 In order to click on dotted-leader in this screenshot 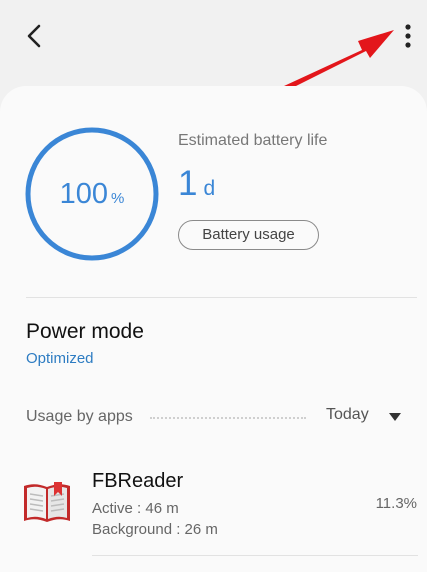, I will do `click(228, 418)`.